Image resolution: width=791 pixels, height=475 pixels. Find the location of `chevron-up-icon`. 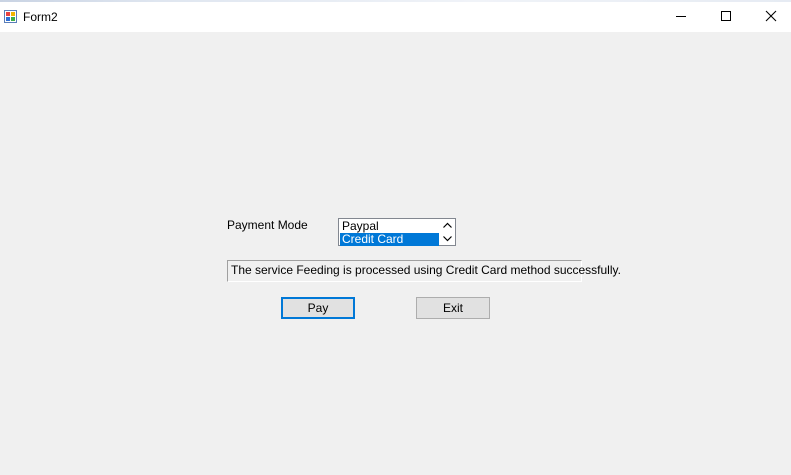

chevron-up-icon is located at coordinates (447, 225).